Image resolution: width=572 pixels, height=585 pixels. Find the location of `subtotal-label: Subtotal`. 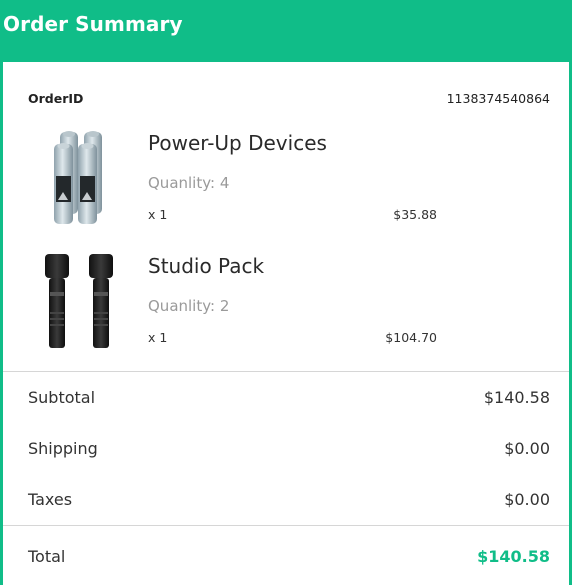

subtotal-label: Subtotal is located at coordinates (62, 397).